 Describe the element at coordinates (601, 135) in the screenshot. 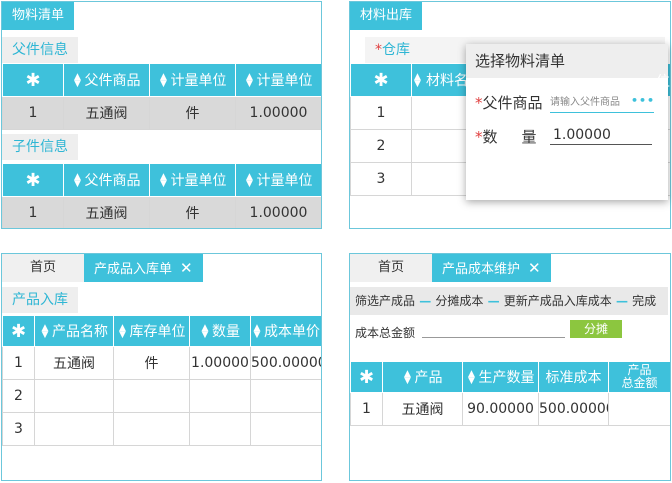

I see `quantity-input: 1.00000` at that location.